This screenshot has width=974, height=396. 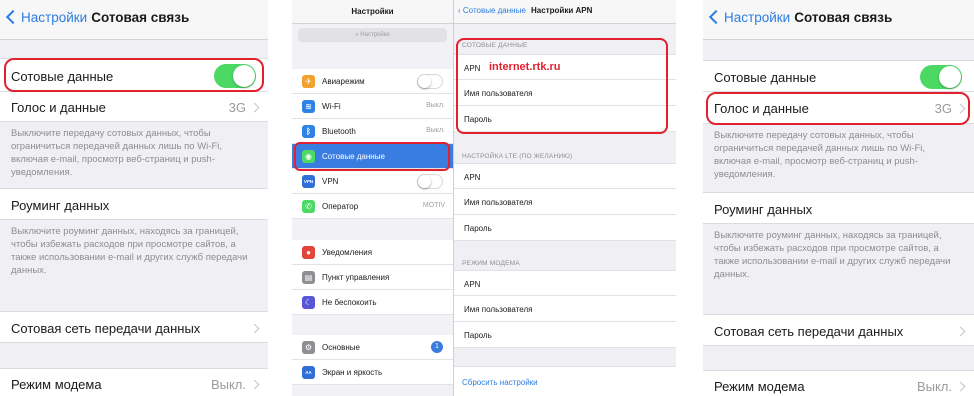 I want to click on voice-data-row: Голос и данные 3G, so click(x=134, y=107).